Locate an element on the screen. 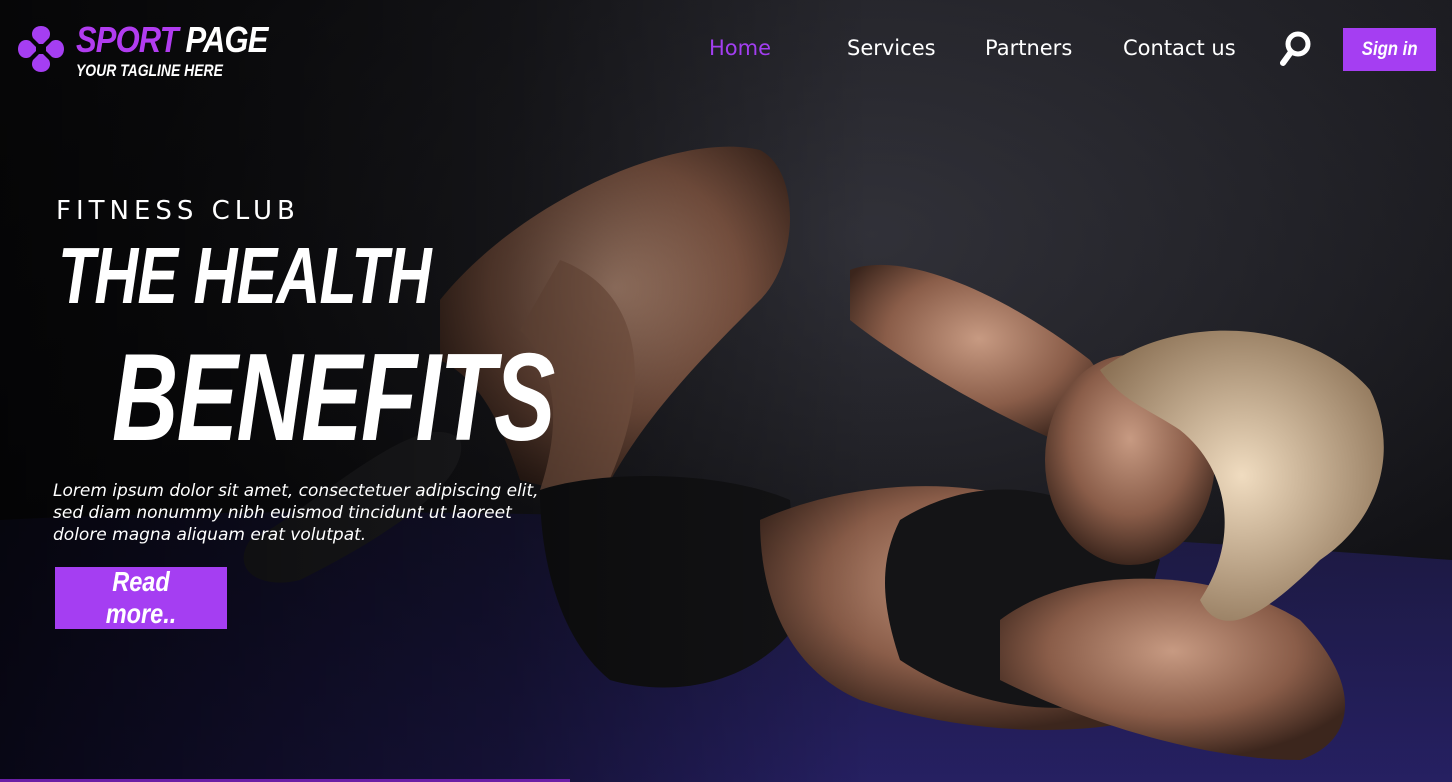 The height and width of the screenshot is (782, 1452). read-more-button: Read more.. is located at coordinates (141, 597).